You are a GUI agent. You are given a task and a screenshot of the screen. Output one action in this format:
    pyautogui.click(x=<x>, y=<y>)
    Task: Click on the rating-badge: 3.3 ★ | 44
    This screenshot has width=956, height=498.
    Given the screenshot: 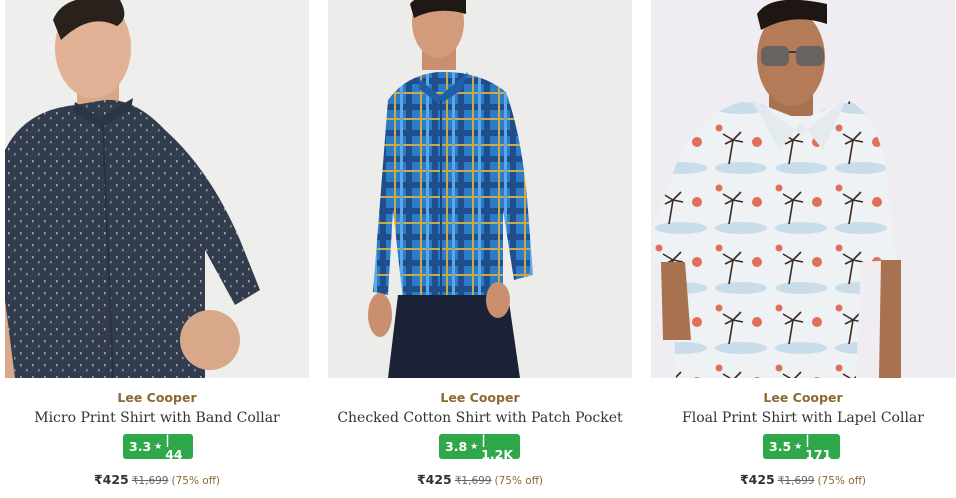 What is the action you would take?
    pyautogui.click(x=158, y=446)
    